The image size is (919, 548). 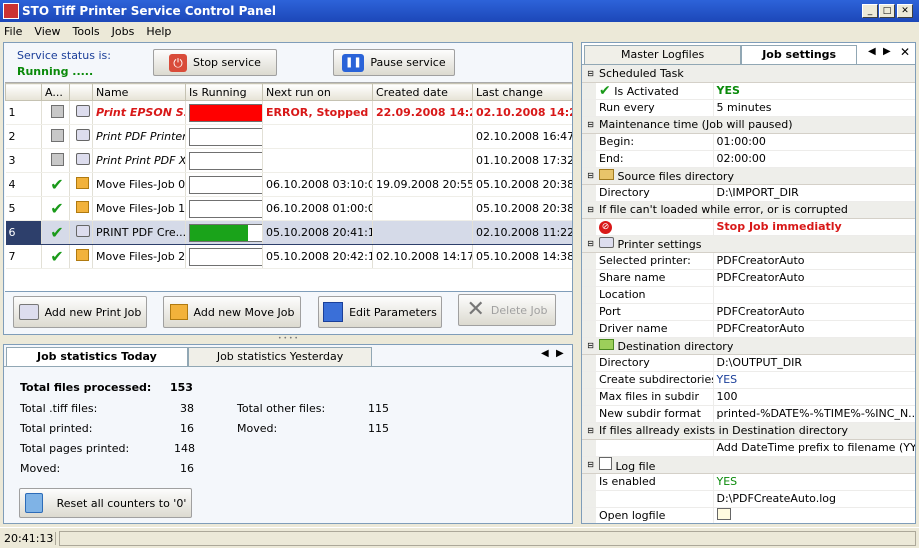 I want to click on menu-tools: Tools, so click(x=86, y=31).